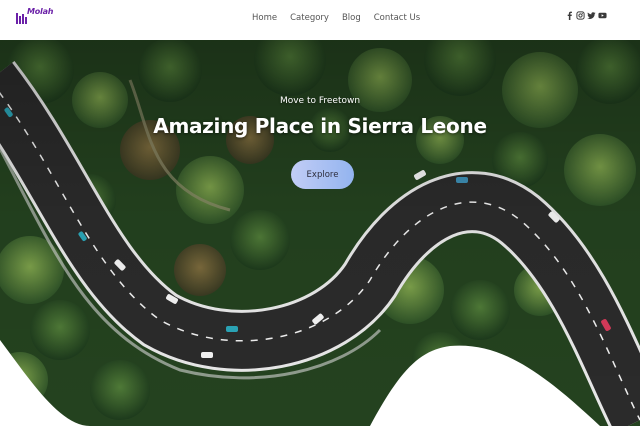  I want to click on logo-text: Molah, so click(40, 11).